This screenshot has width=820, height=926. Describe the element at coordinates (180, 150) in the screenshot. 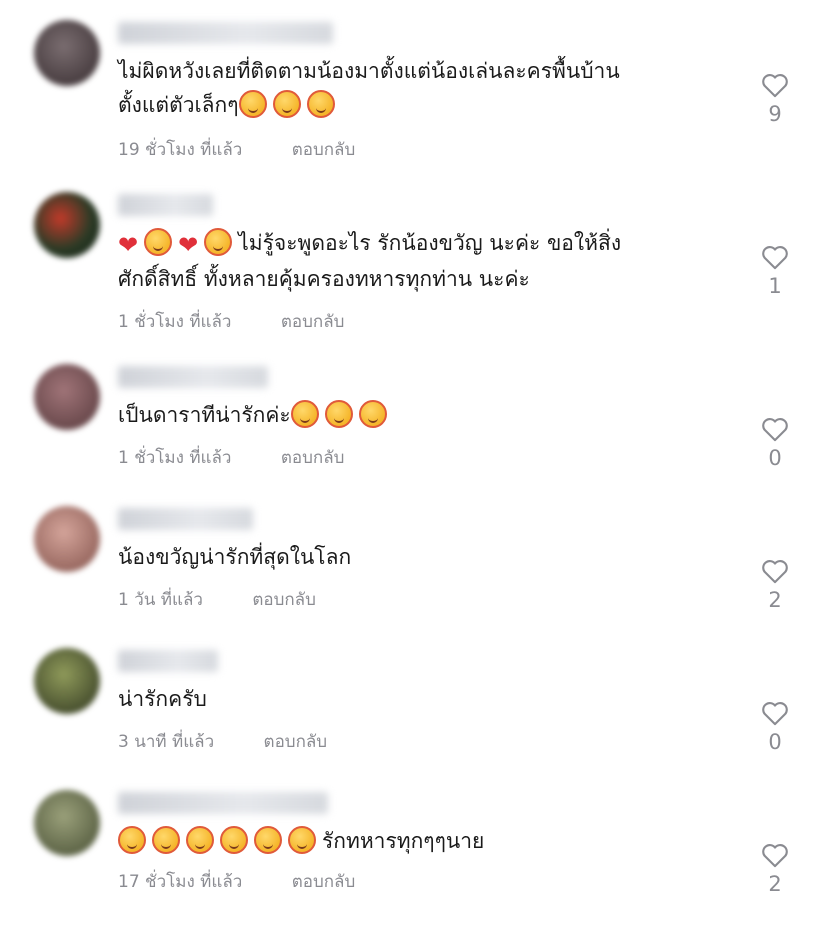

I see `comment-time: 19 ชั่วโมง ที่แล้ว` at that location.